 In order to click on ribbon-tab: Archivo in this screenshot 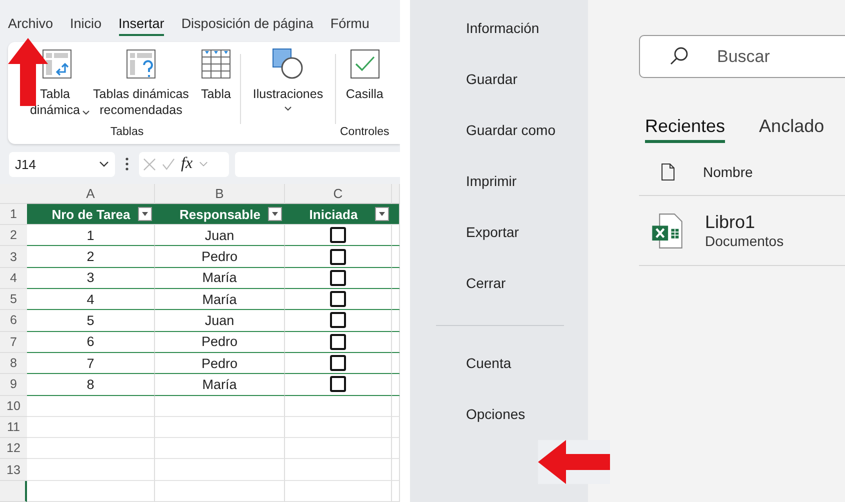, I will do `click(31, 26)`.